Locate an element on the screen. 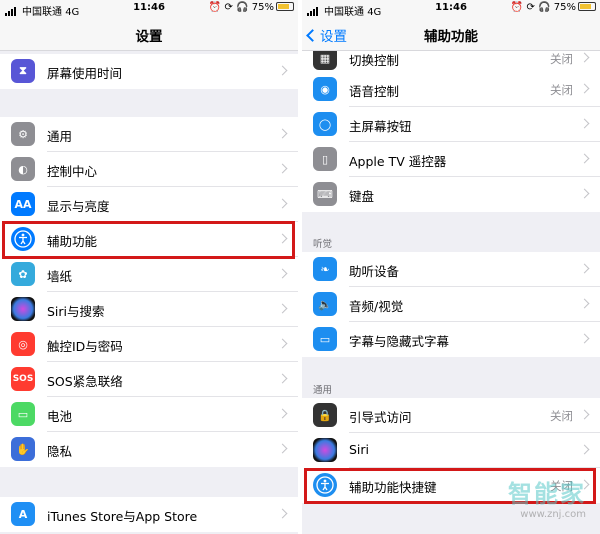 The width and height of the screenshot is (600, 534). fingerprint-icon: ◎ is located at coordinates (23, 344).